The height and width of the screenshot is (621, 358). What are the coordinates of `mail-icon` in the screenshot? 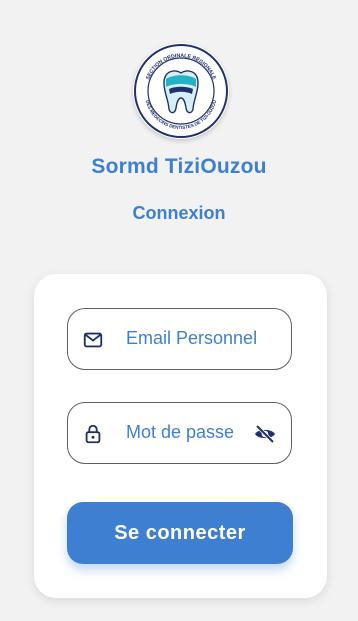 It's located at (93, 340).